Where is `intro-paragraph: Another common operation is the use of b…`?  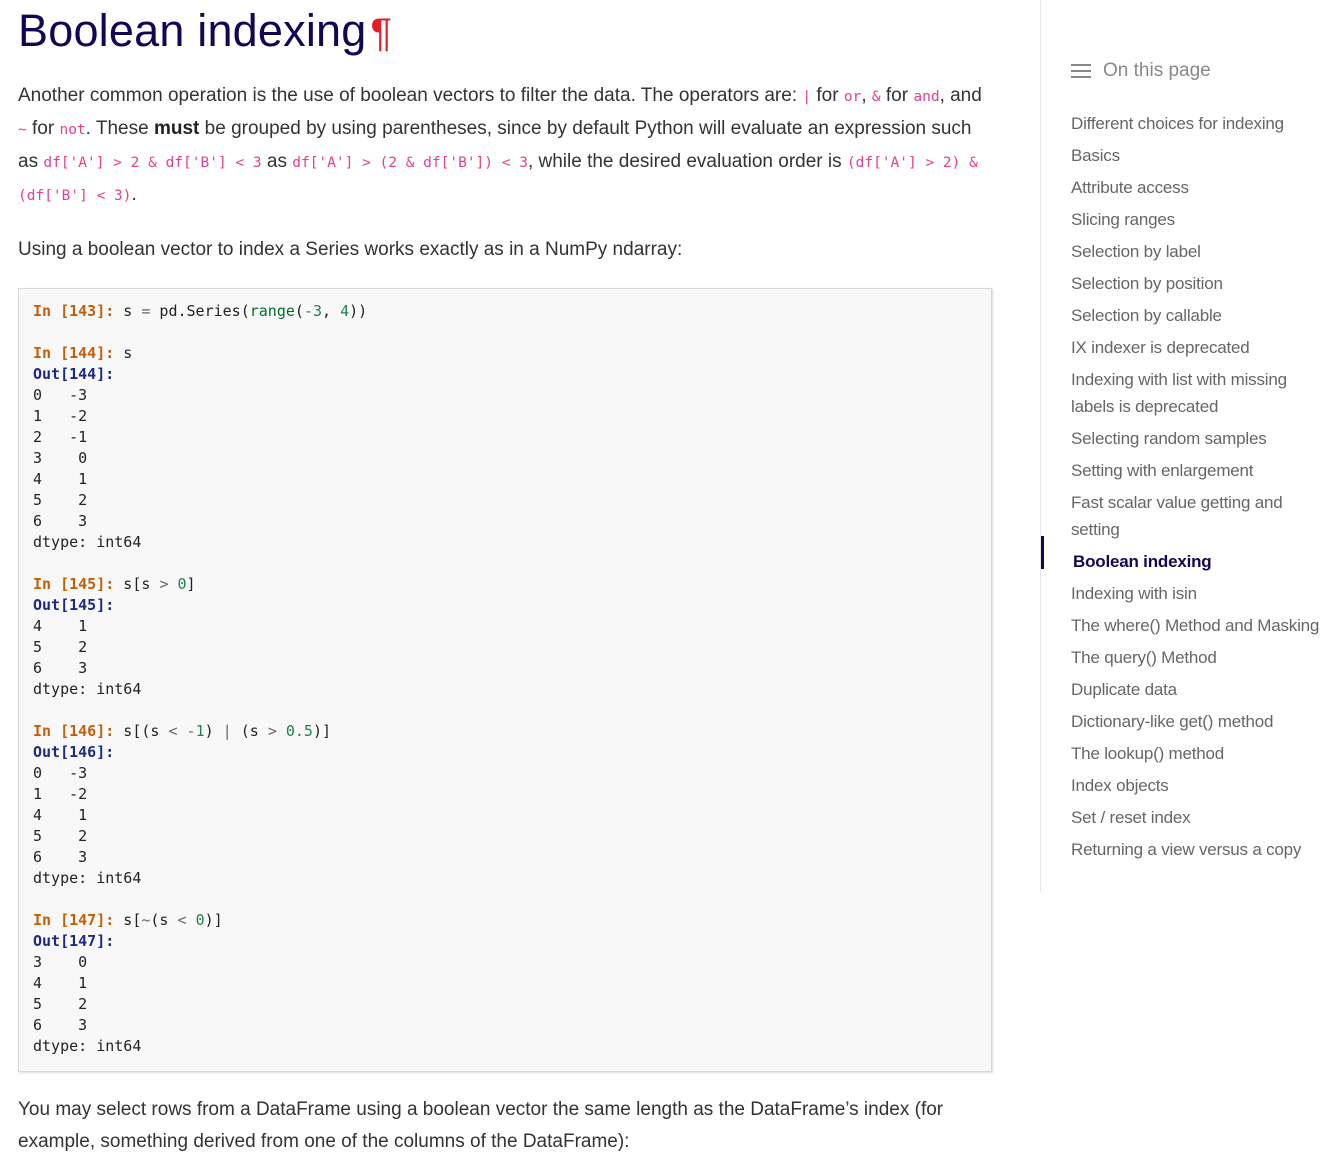 intro-paragraph: Another common operation is the use of b… is located at coordinates (505, 146).